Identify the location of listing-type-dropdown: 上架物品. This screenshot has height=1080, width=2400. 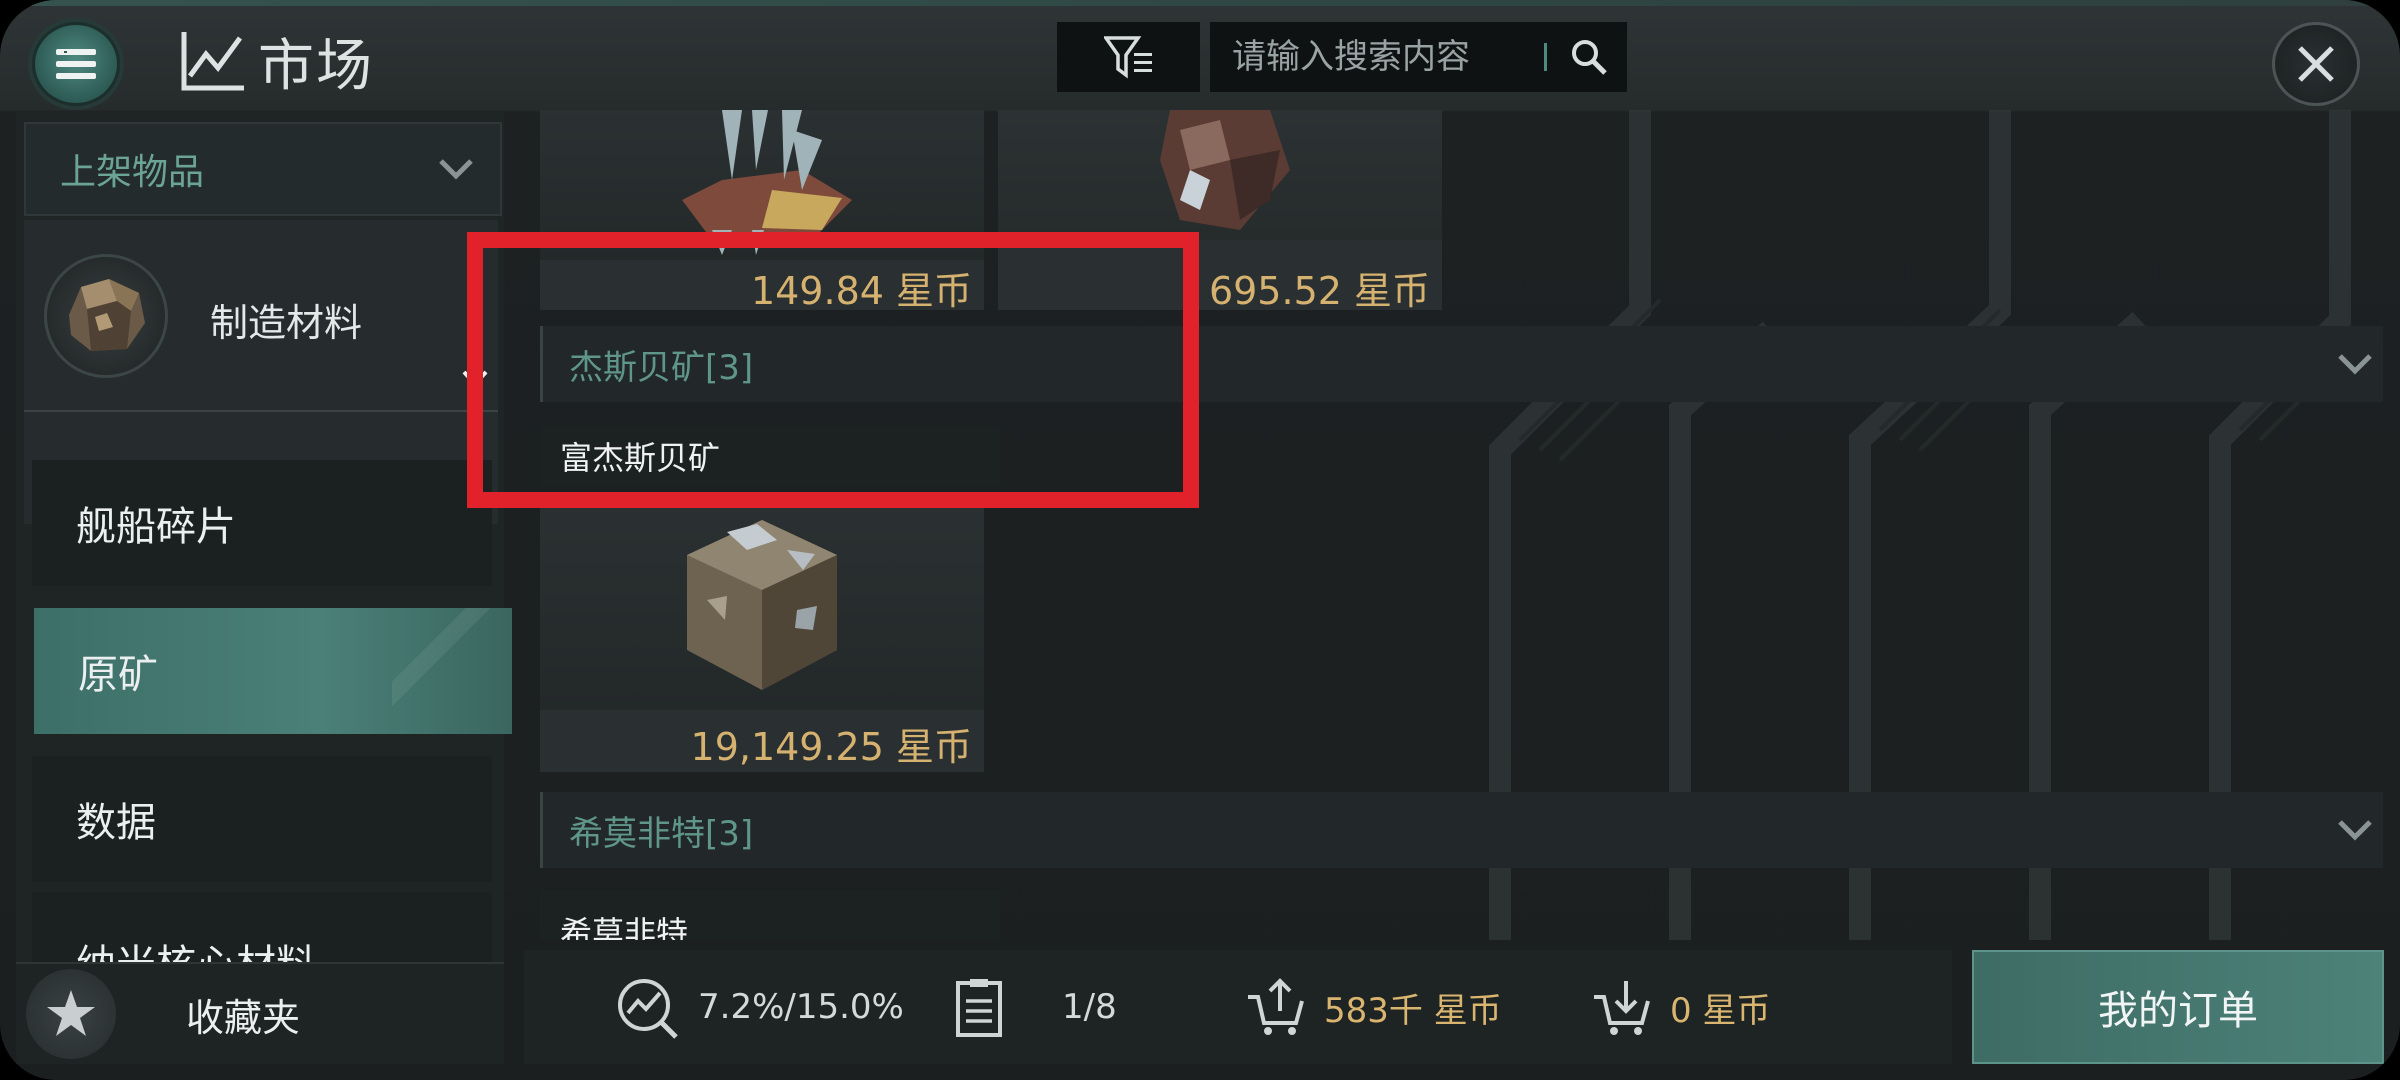
(263, 169).